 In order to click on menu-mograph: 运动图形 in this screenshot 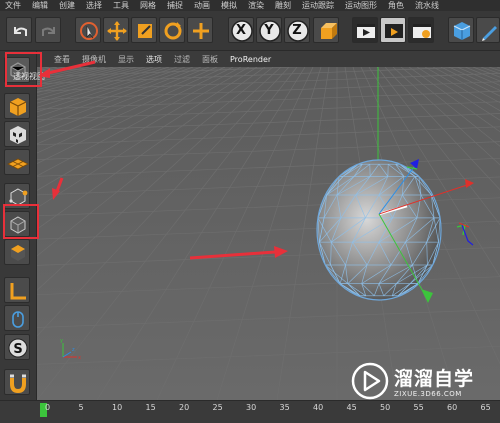, I will do `click(361, 5)`.